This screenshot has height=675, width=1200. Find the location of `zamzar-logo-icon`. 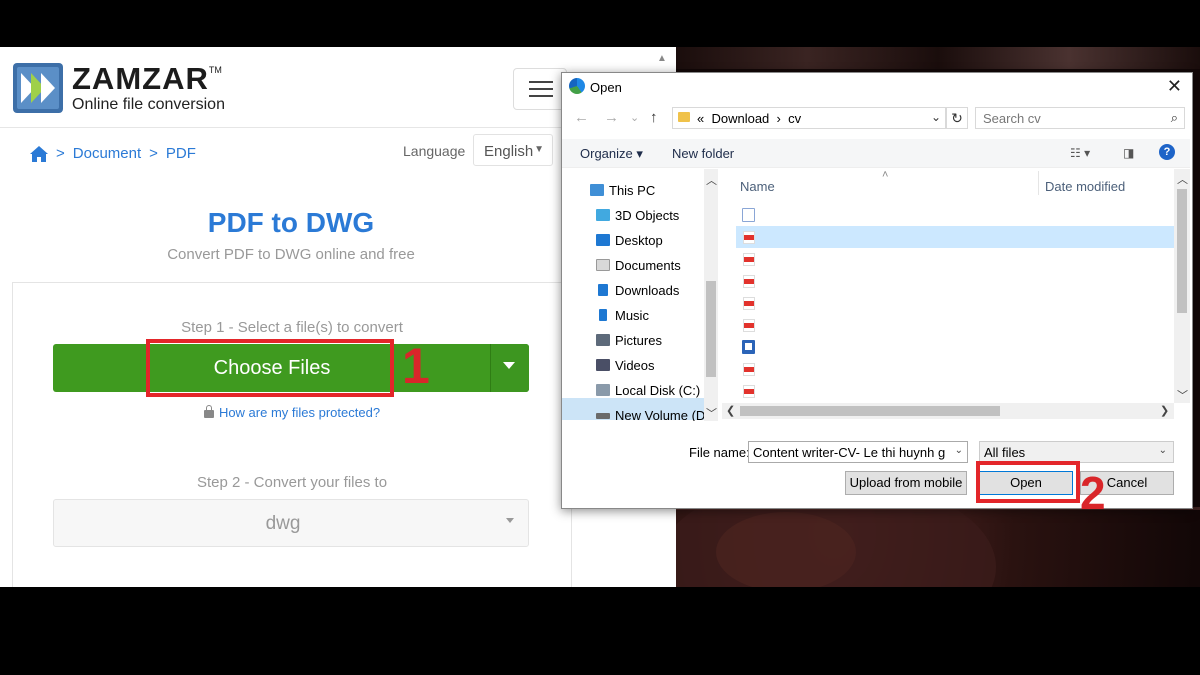

zamzar-logo-icon is located at coordinates (38, 88).